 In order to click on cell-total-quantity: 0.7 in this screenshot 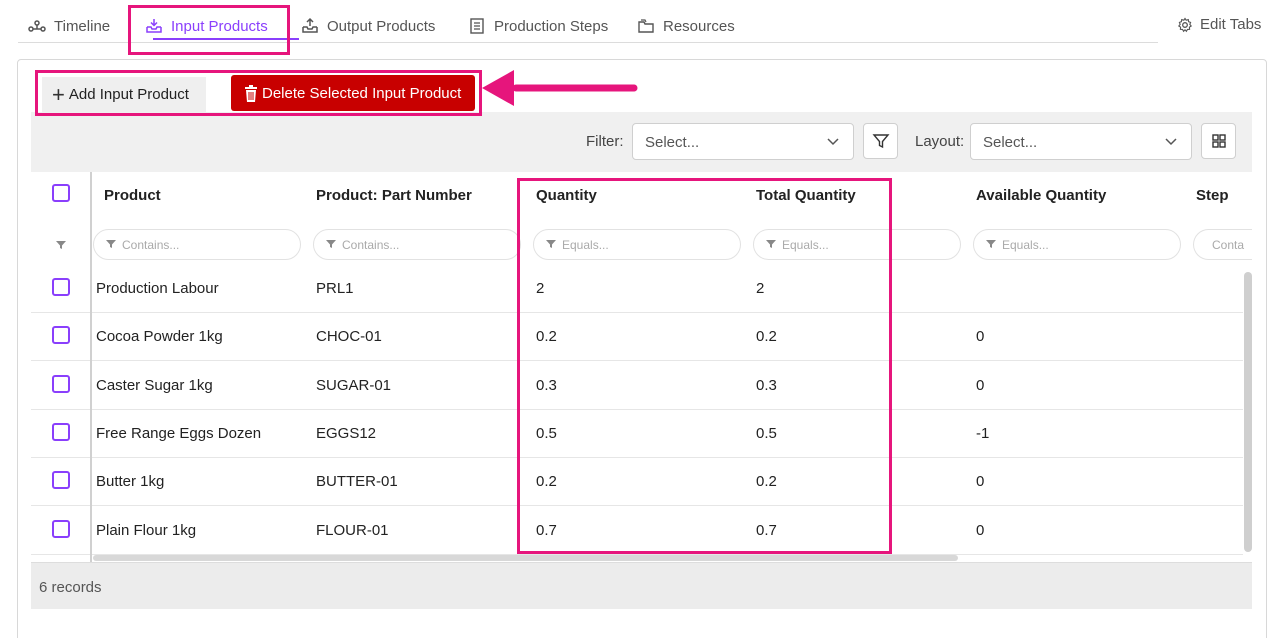, I will do `click(766, 530)`.